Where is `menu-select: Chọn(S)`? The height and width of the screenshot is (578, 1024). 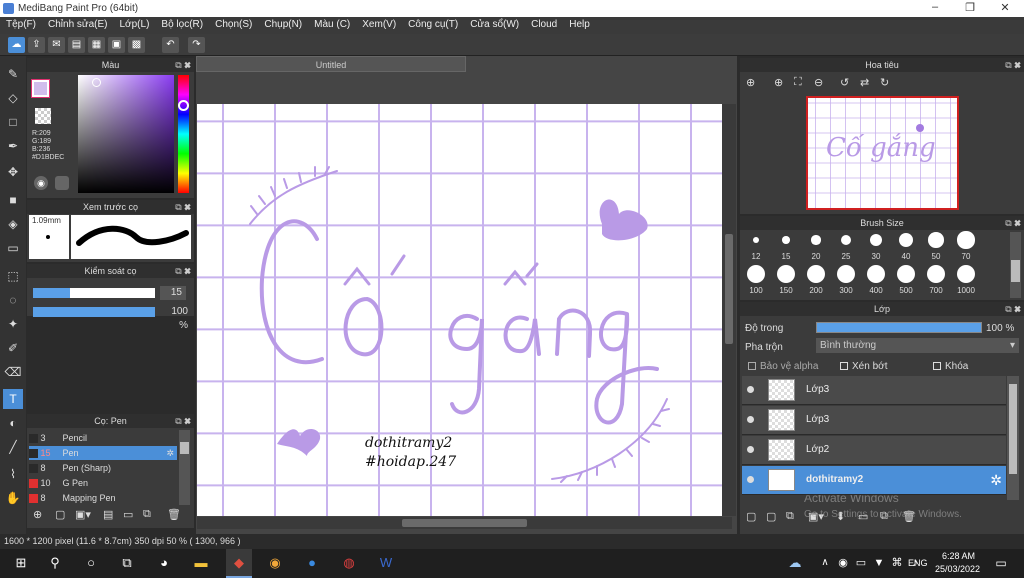 menu-select: Chọn(S) is located at coordinates (233, 25).